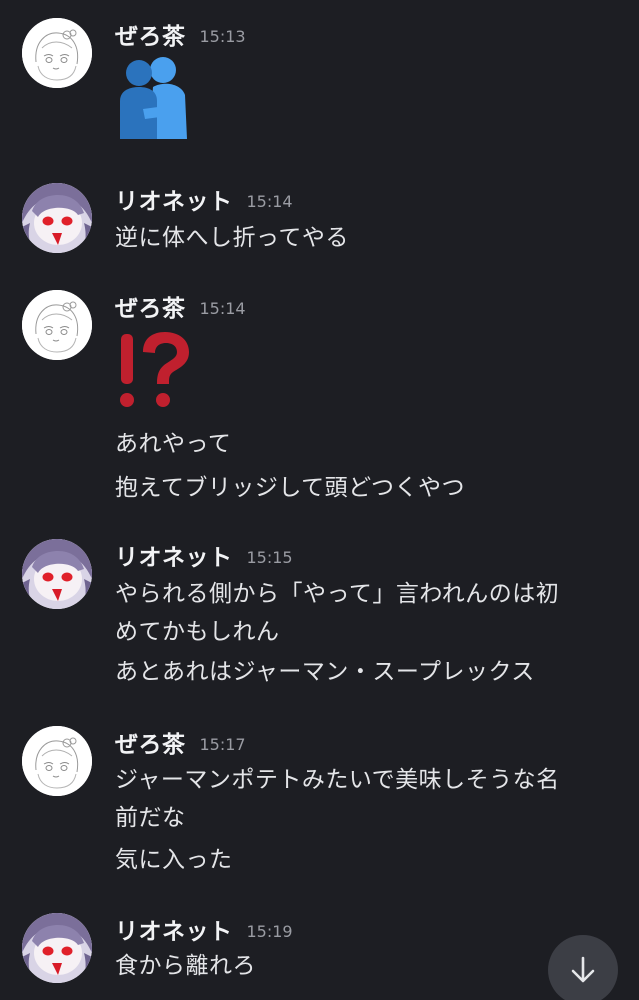 The width and height of the screenshot is (639, 1000). What do you see at coordinates (319, 956) in the screenshot?
I see `message-group: リオネット 15:19 食から離れろ` at bounding box center [319, 956].